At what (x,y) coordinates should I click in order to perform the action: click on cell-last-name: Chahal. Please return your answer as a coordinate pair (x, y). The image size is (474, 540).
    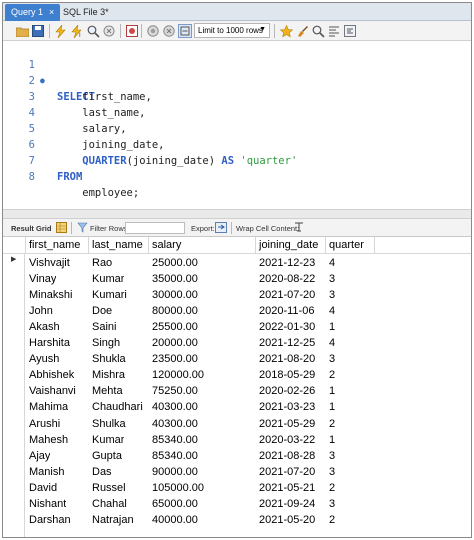
    Looking at the image, I should click on (109, 504).